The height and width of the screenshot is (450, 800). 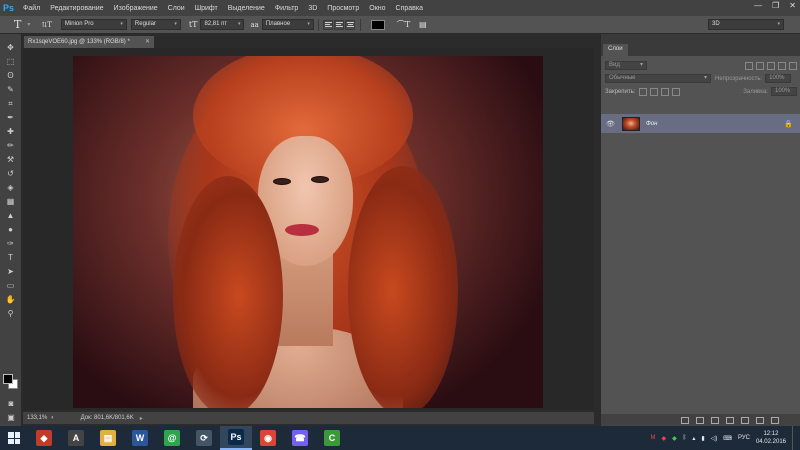 I want to click on menu-image: Изображение, so click(x=136, y=8).